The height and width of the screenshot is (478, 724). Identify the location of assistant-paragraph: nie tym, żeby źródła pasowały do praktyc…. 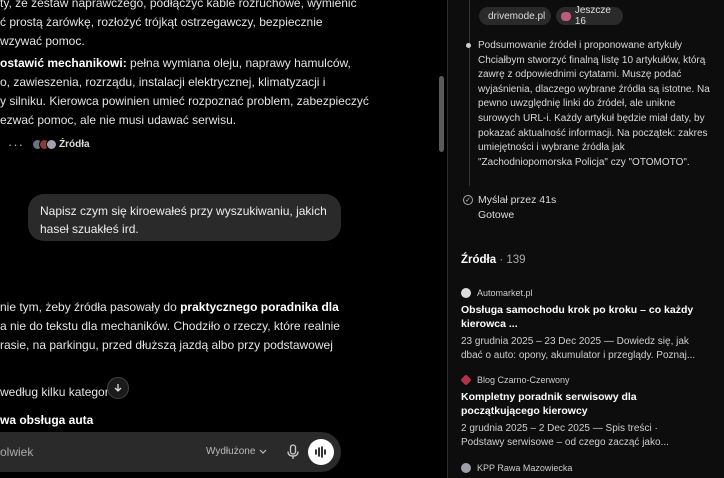
(170, 326).